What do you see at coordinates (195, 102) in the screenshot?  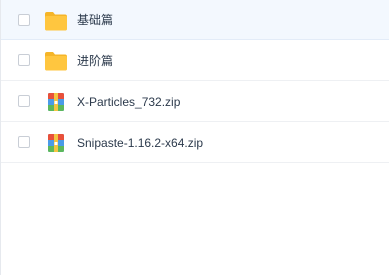 I see `file-row-zip-xparticles: X-Particles_732.zip` at bounding box center [195, 102].